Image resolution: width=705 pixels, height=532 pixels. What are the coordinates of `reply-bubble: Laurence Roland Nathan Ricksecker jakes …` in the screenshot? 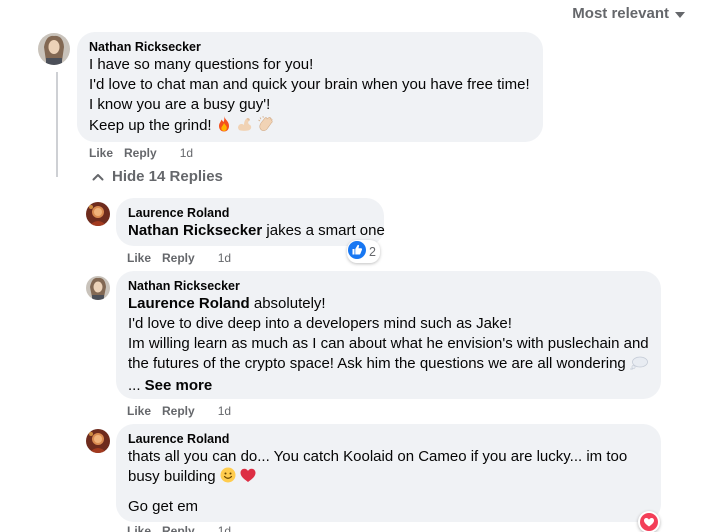 It's located at (250, 222).